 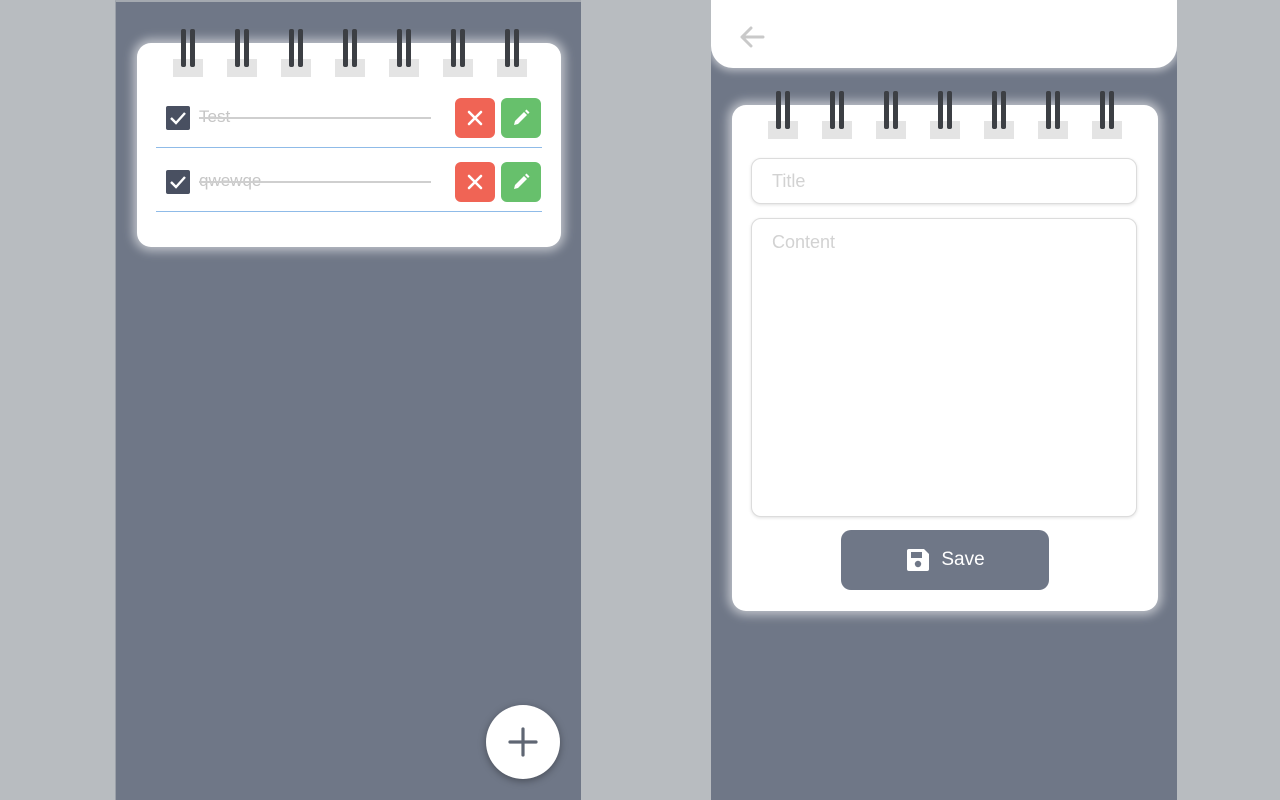 What do you see at coordinates (944, 34) in the screenshot?
I see `top-app-bar` at bounding box center [944, 34].